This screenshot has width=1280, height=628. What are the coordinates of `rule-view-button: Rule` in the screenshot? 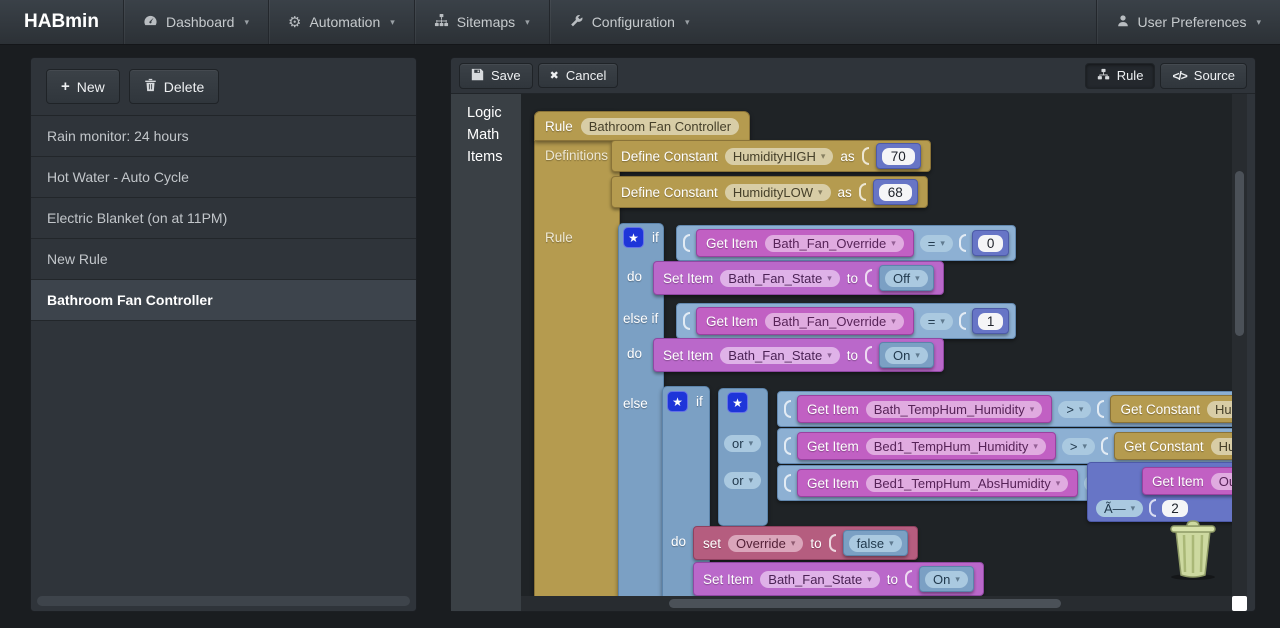 It's located at (1120, 75).